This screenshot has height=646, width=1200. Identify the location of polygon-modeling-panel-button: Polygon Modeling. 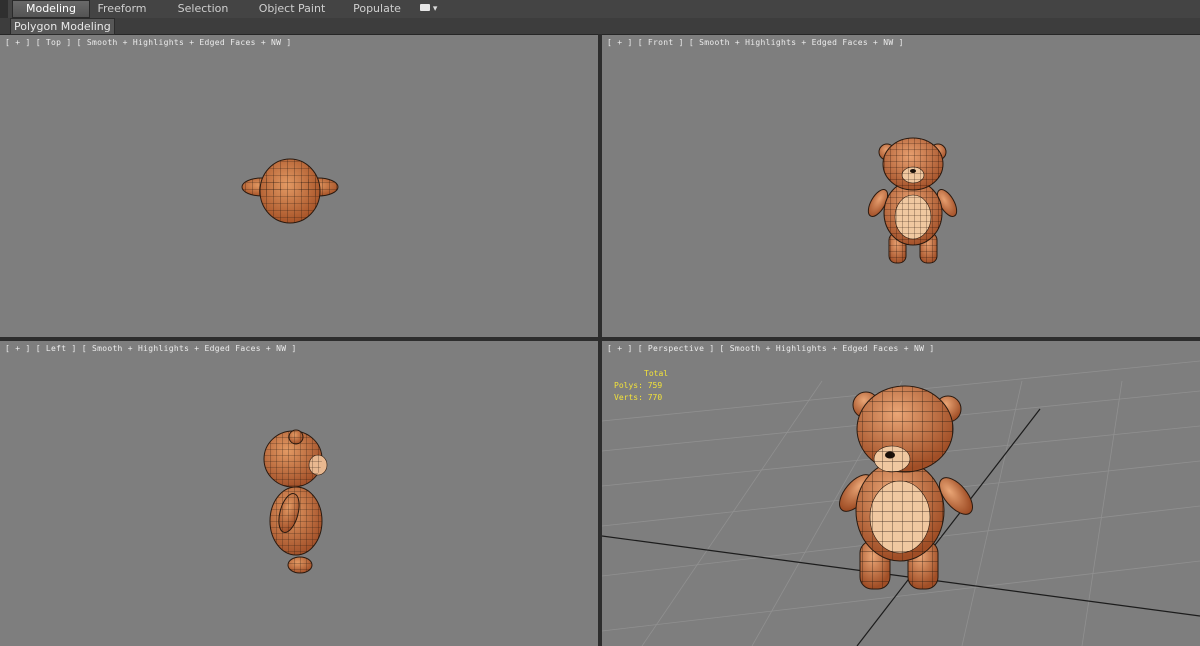
(62, 26).